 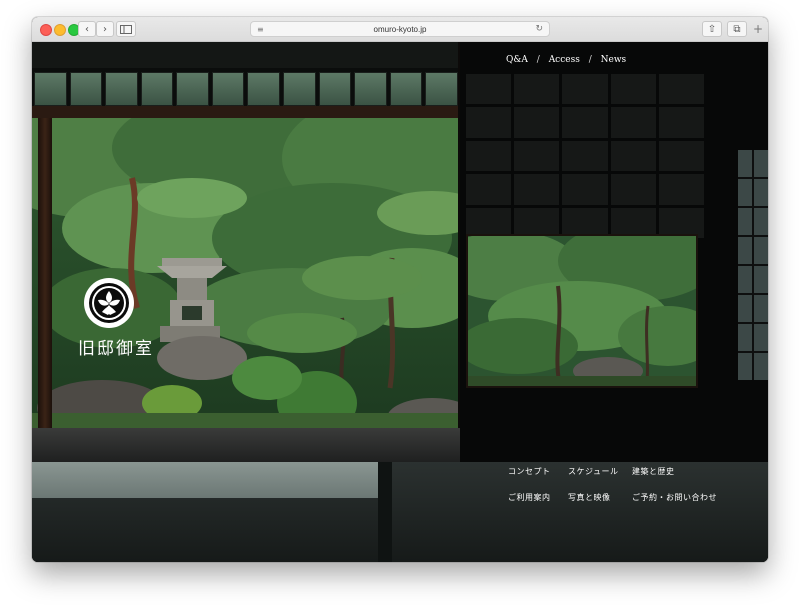 What do you see at coordinates (529, 497) in the screenshot?
I see `menu-link-guide: ご利用案内` at bounding box center [529, 497].